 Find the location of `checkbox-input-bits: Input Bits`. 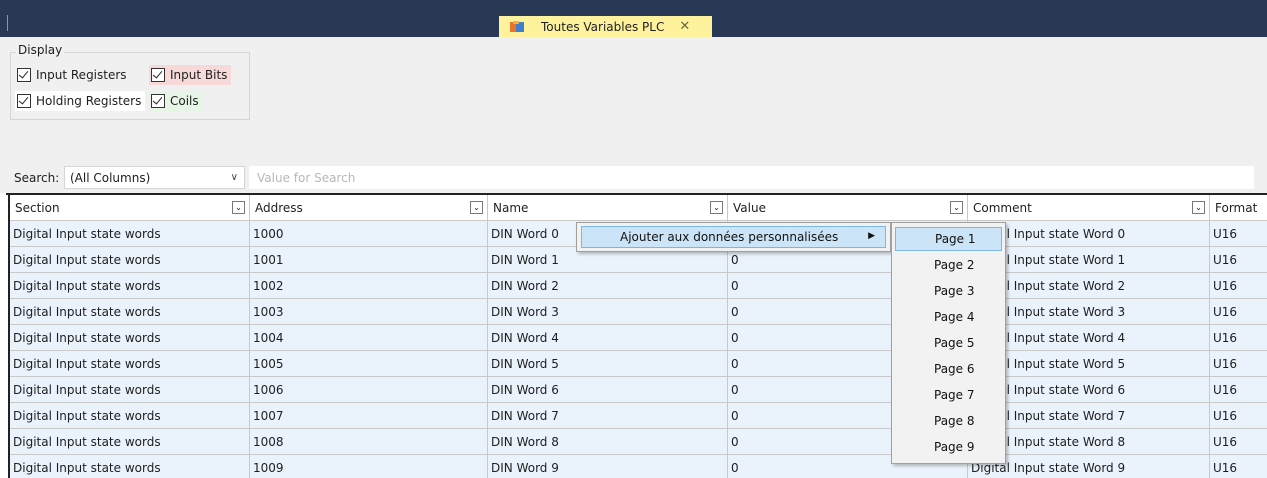

checkbox-input-bits: Input Bits is located at coordinates (190, 75).